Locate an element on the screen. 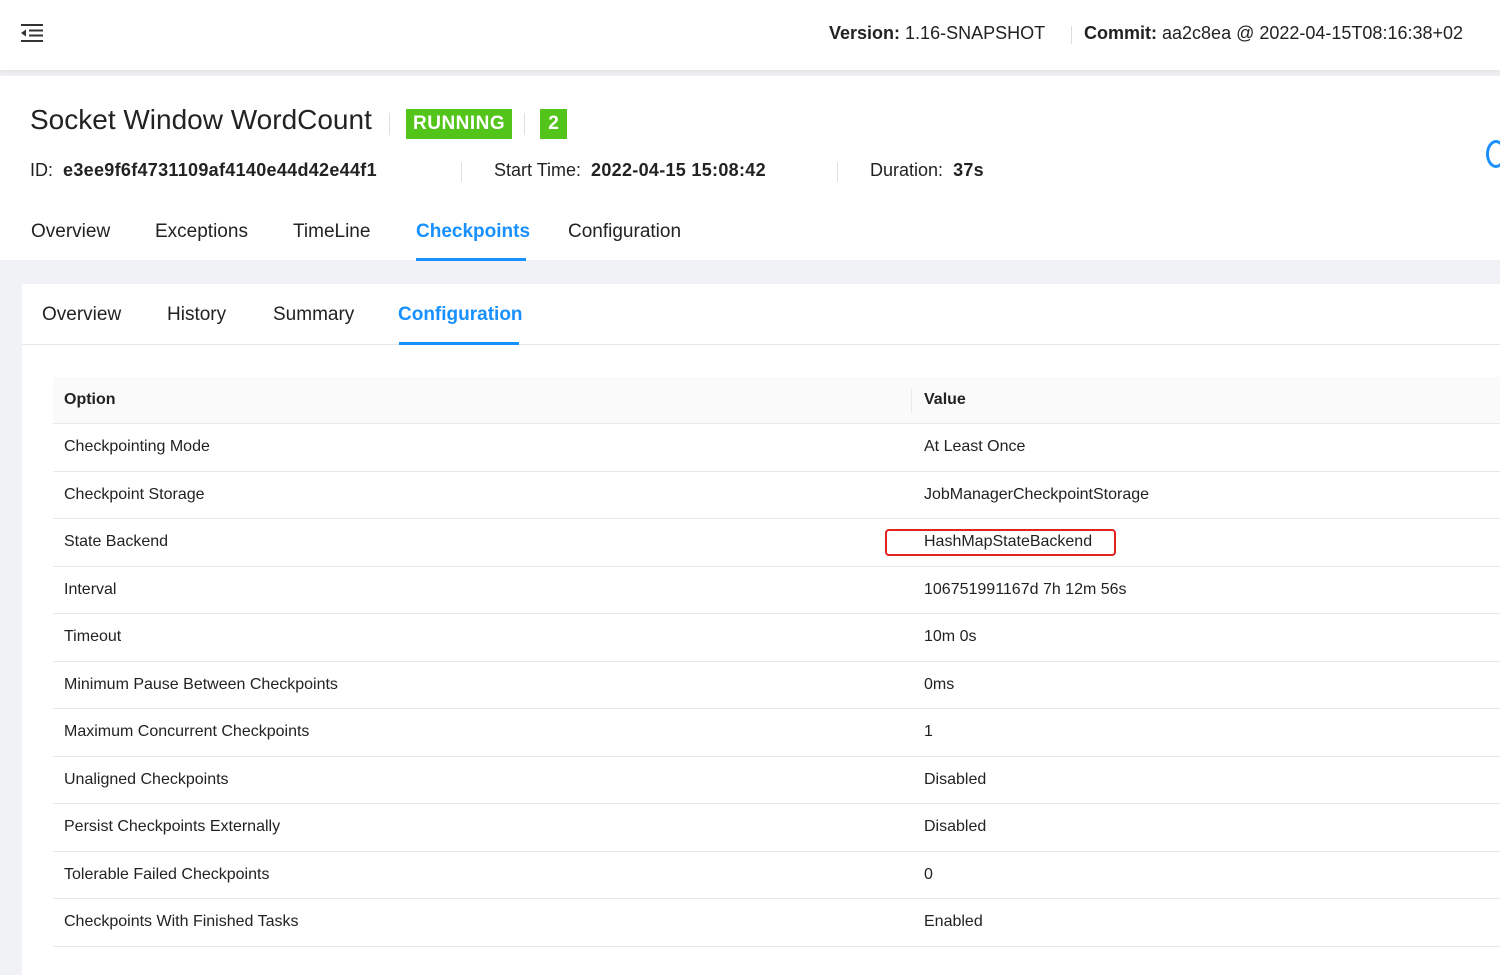  option-cell: Persist Checkpoints Externally is located at coordinates (172, 826).